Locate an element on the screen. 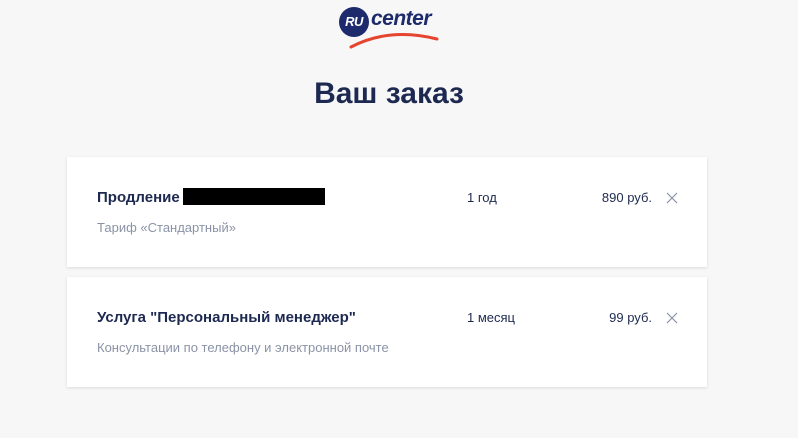 The height and width of the screenshot is (438, 798). item-period: 1 месяц is located at coordinates (491, 317).